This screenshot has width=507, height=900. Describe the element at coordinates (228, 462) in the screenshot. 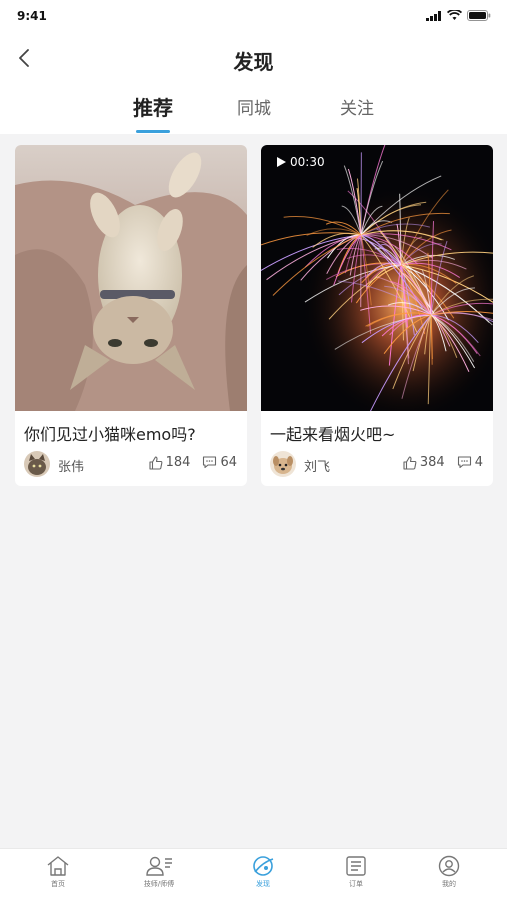

I see `comment-count: 64` at that location.